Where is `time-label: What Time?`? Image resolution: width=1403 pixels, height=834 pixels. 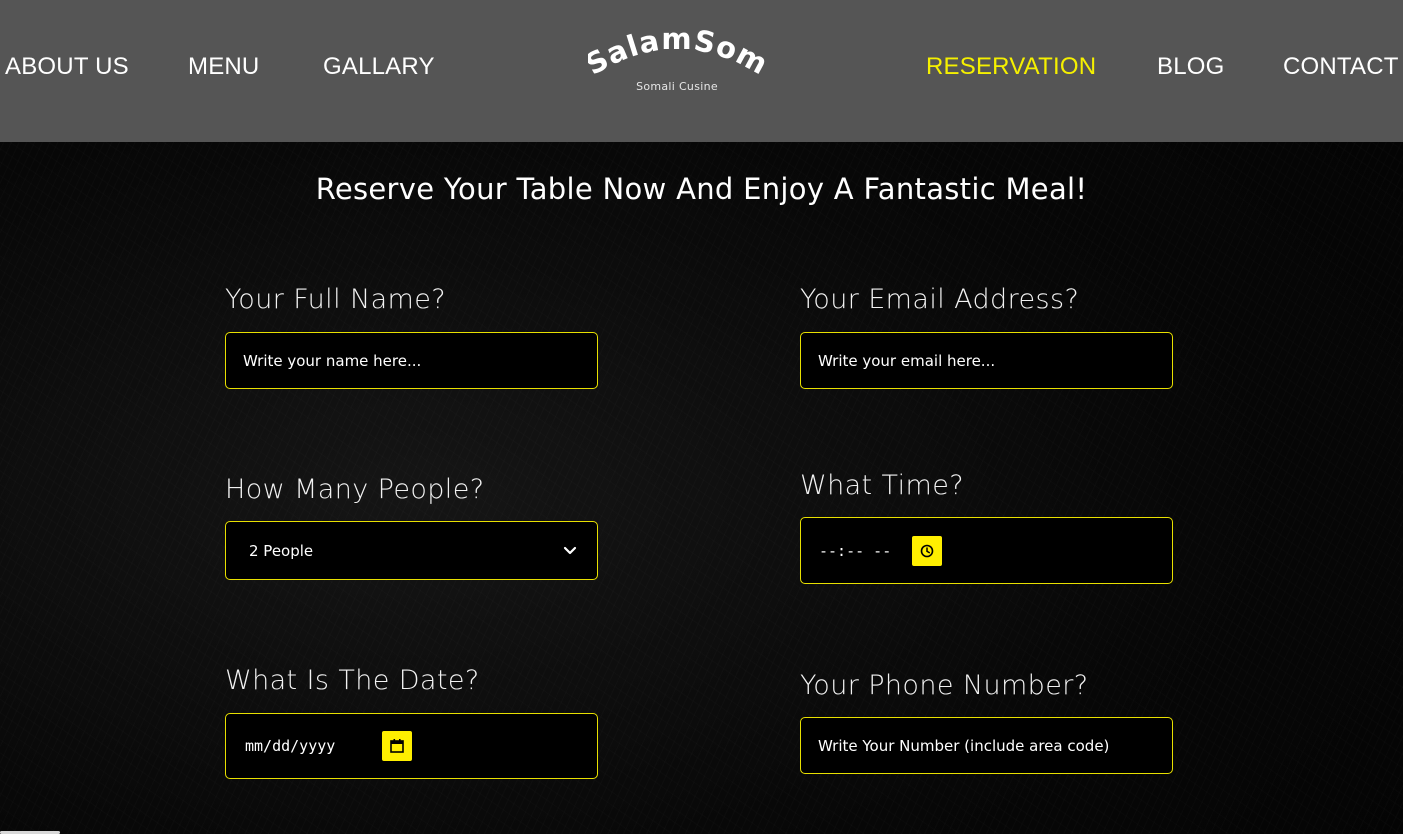 time-label: What Time? is located at coordinates (882, 485).